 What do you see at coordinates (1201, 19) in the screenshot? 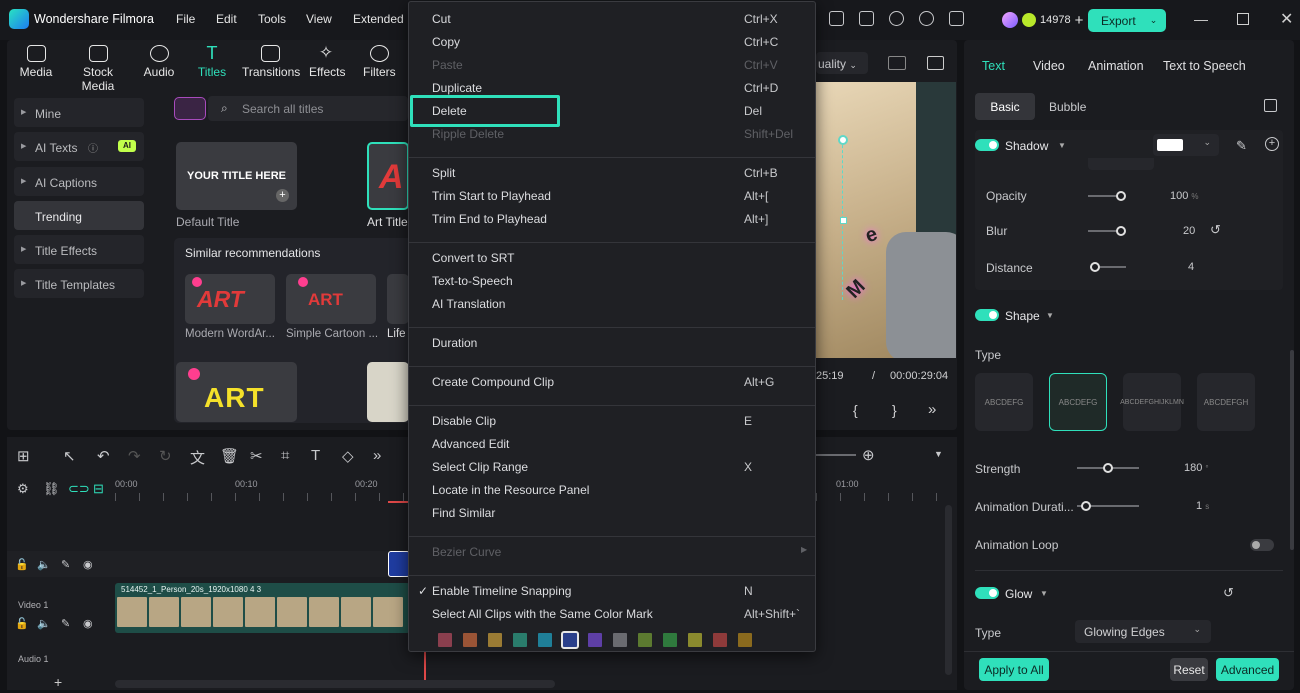
I see `minimize-icon: —` at bounding box center [1201, 19].